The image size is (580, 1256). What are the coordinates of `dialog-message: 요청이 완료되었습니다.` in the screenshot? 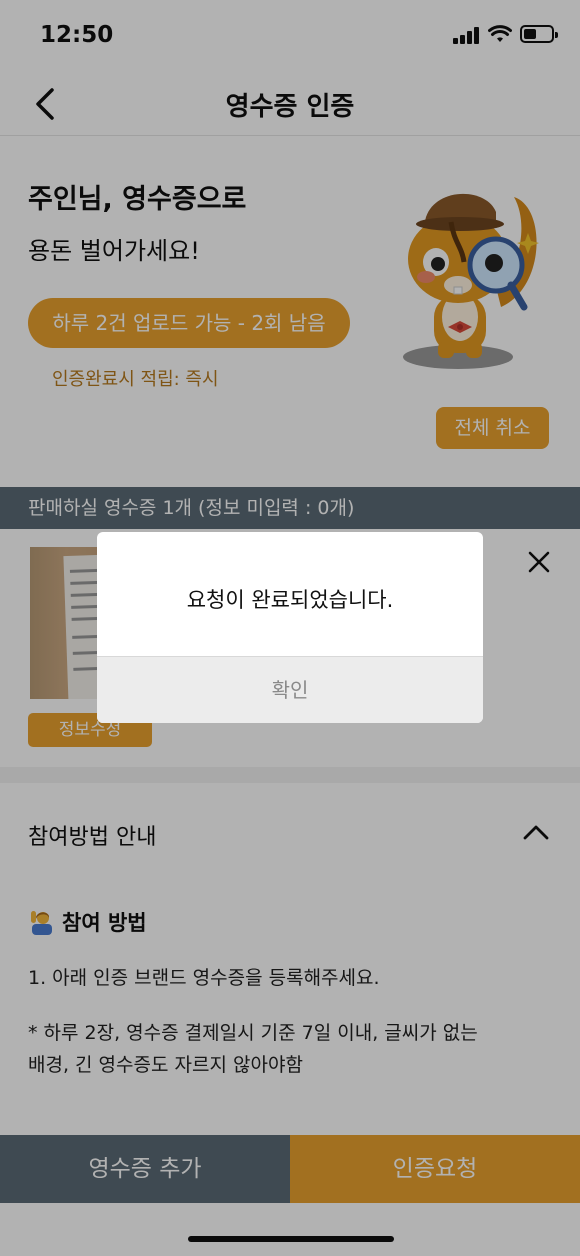 It's located at (290, 600).